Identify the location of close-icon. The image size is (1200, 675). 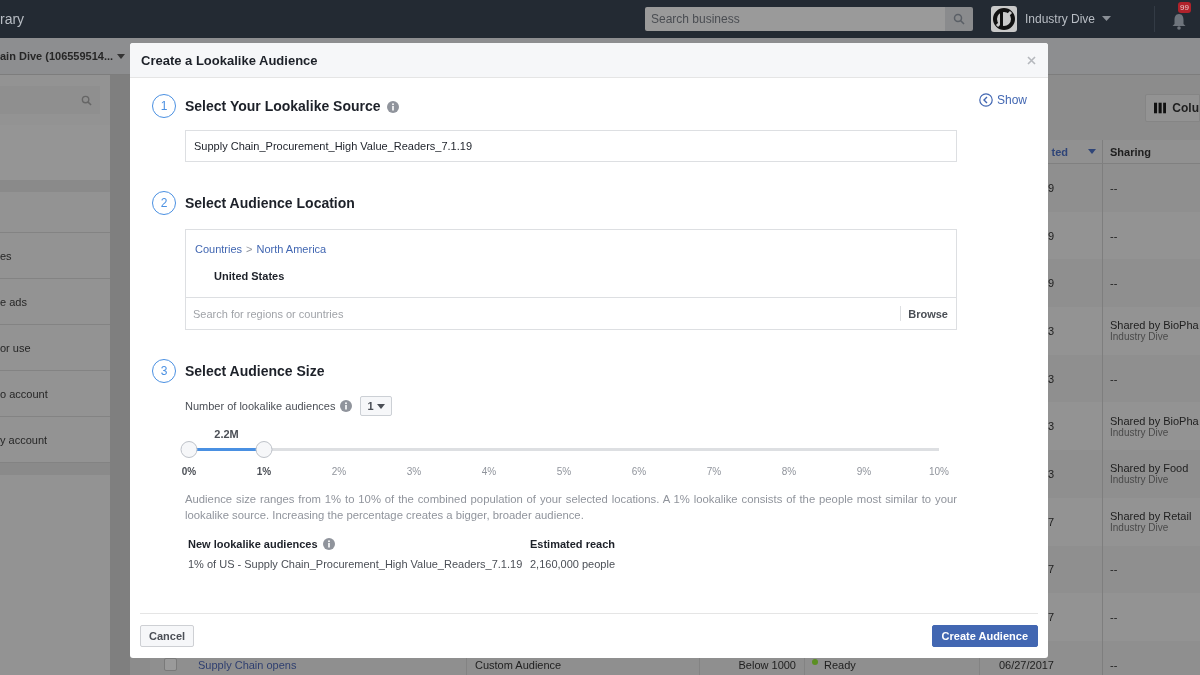
(1031, 60).